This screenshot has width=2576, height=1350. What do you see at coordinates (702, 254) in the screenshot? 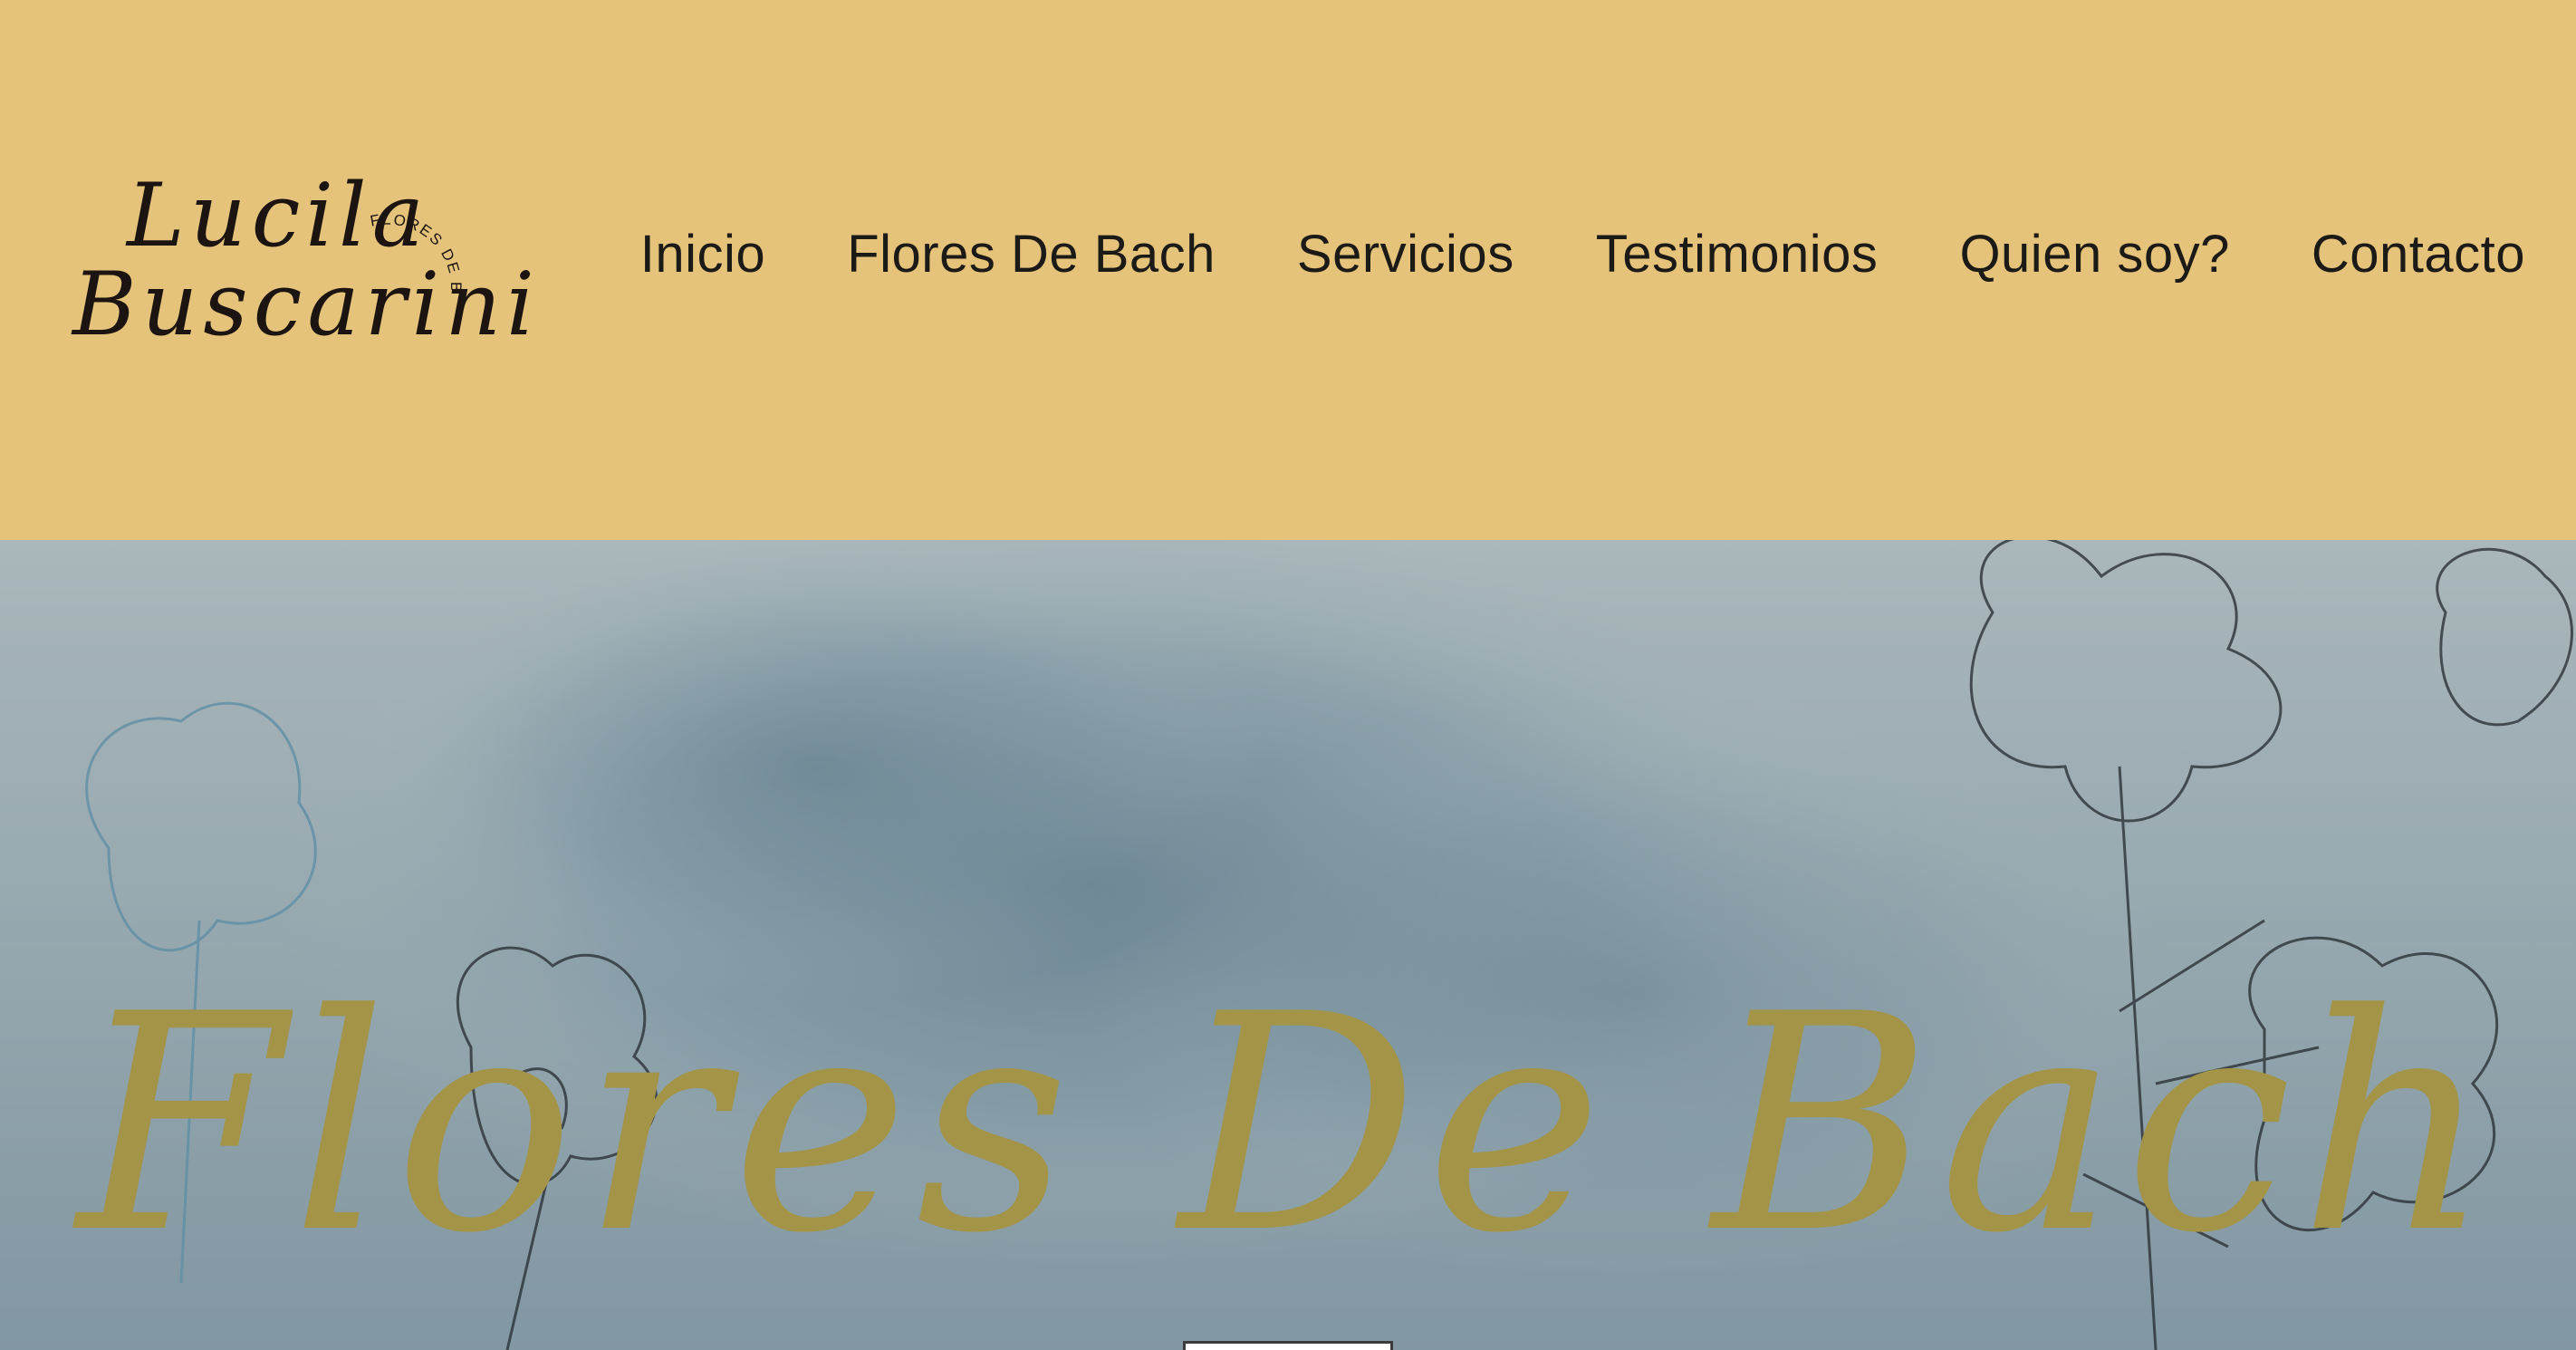
I see `nav-item-inicio: Inicio` at bounding box center [702, 254].